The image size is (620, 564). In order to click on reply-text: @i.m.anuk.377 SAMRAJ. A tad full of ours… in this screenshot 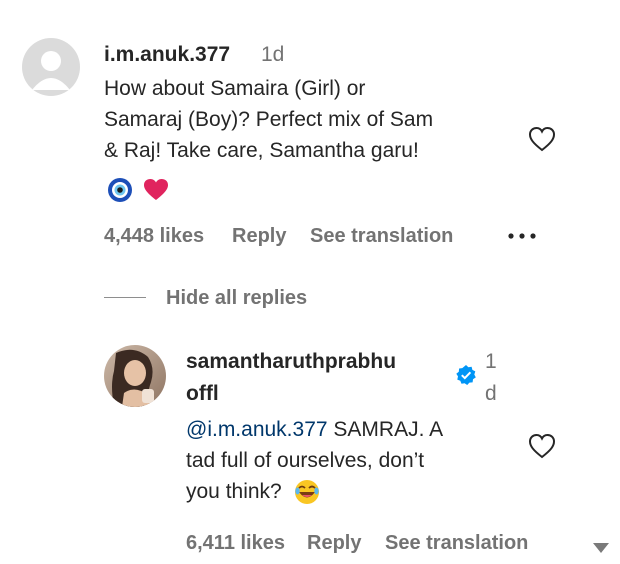, I will do `click(314, 460)`.